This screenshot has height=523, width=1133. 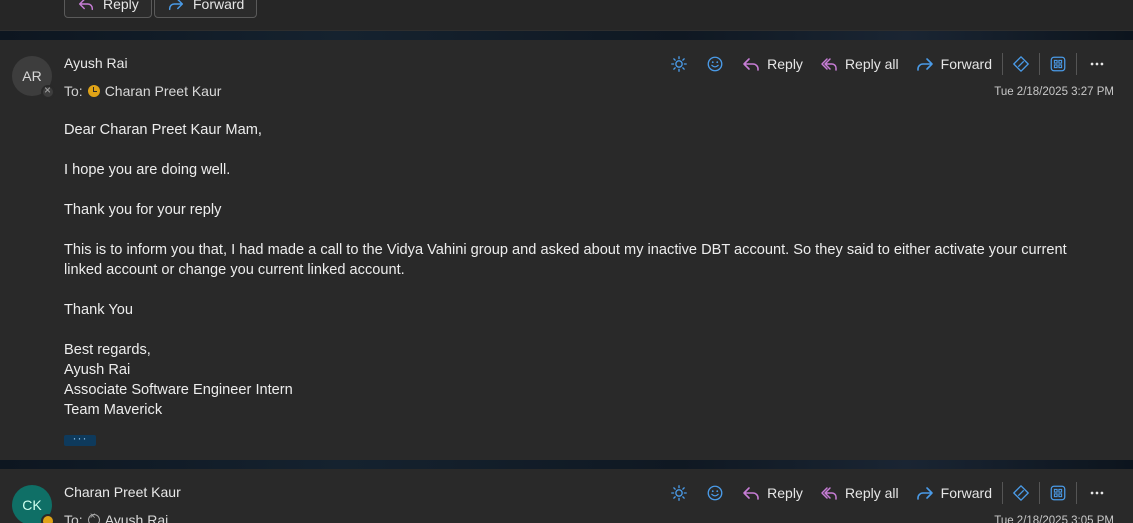 What do you see at coordinates (566, 15) in the screenshot?
I see `previous-message-footer: Reply Forward` at bounding box center [566, 15].